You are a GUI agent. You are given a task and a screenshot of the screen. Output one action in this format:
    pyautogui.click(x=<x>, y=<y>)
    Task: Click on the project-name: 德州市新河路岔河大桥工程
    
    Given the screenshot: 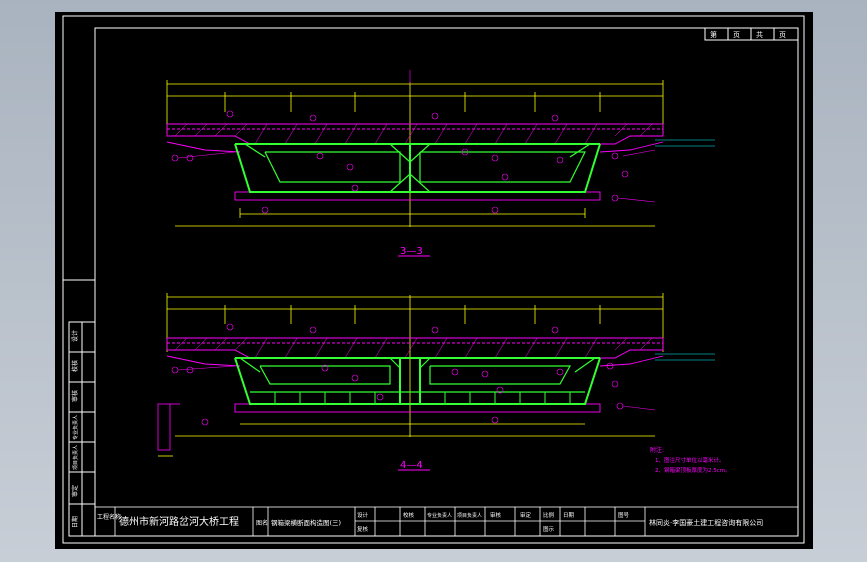 What is the action you would take?
    pyautogui.click(x=179, y=521)
    